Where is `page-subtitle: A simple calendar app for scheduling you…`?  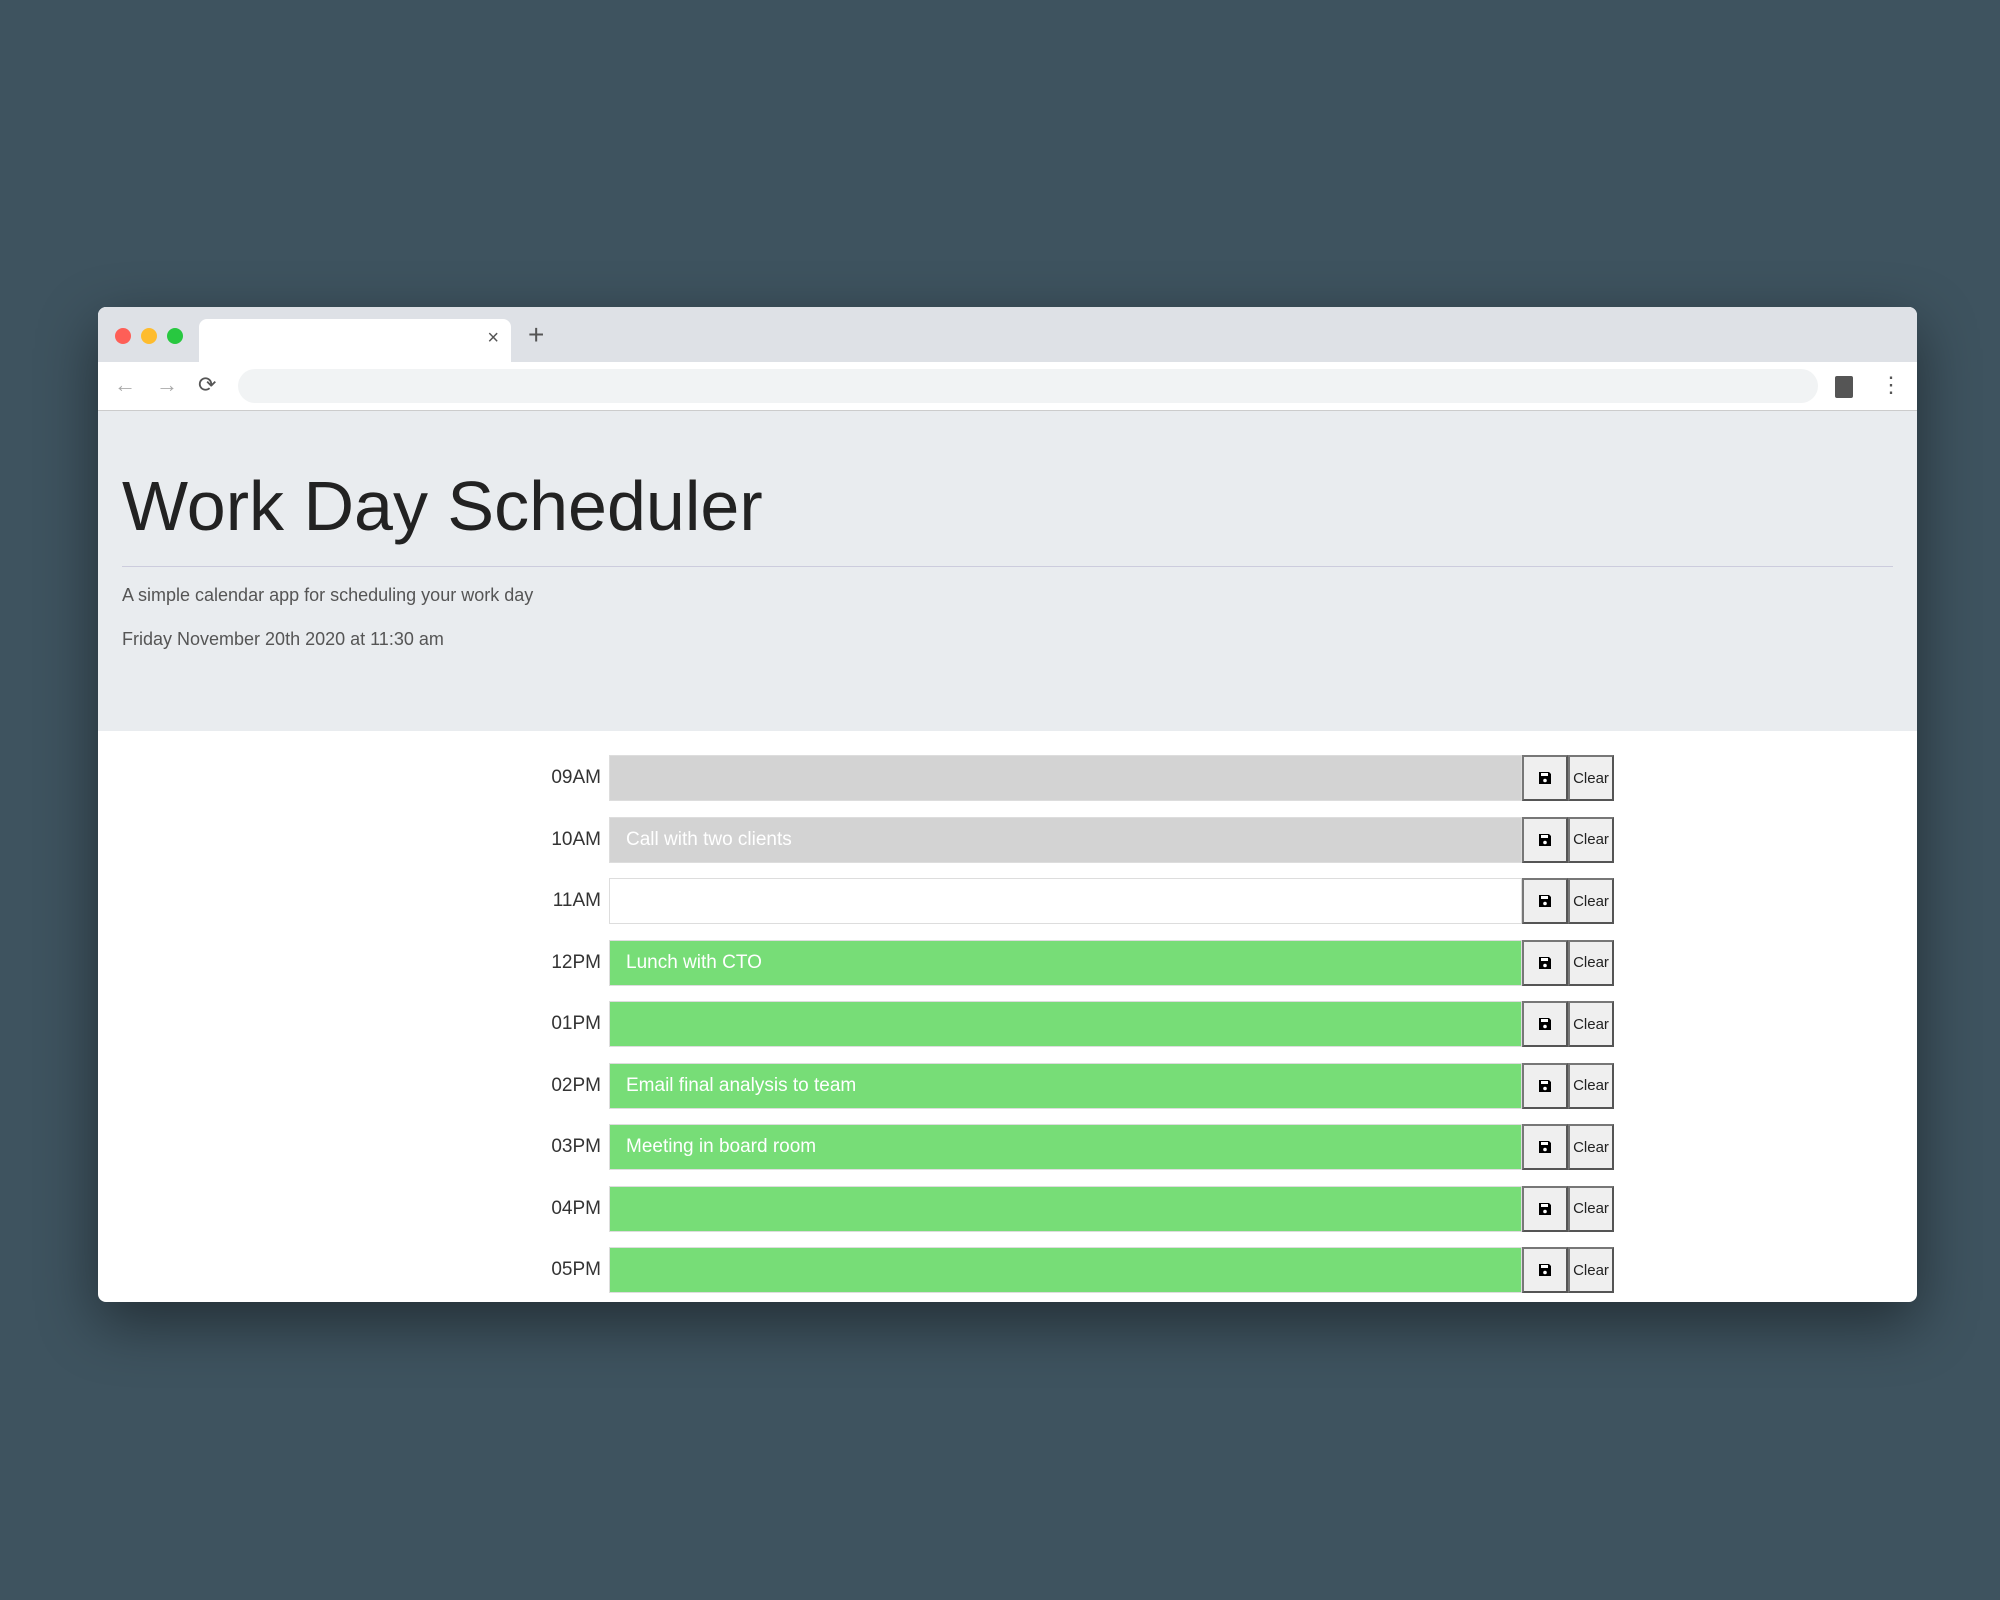
page-subtitle: A simple calendar app for scheduling you… is located at coordinates (328, 595).